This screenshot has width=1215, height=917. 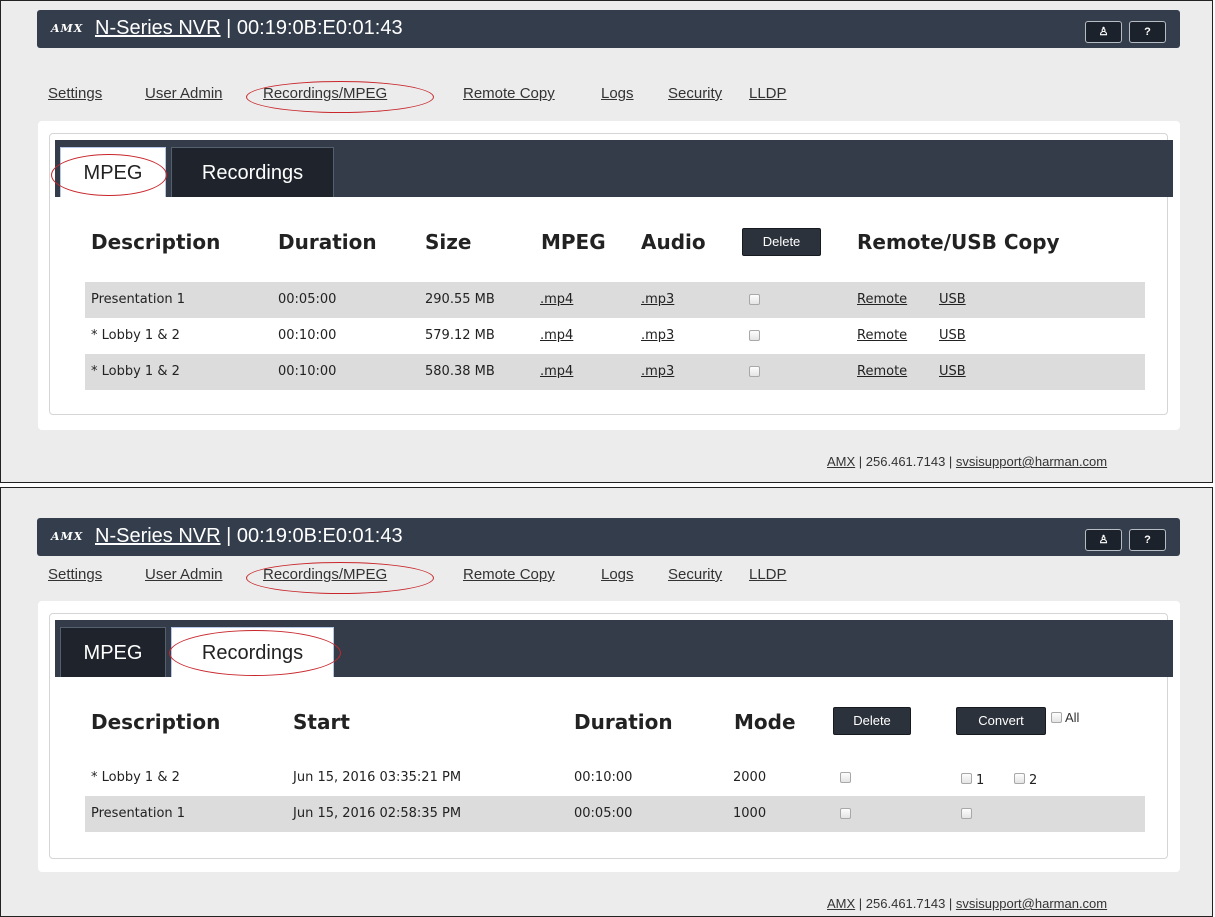 What do you see at coordinates (608, 537) in the screenshot?
I see `app-header: AMX N-Series NVR | 00:19:0B:E0:01:43 ♙ ?` at bounding box center [608, 537].